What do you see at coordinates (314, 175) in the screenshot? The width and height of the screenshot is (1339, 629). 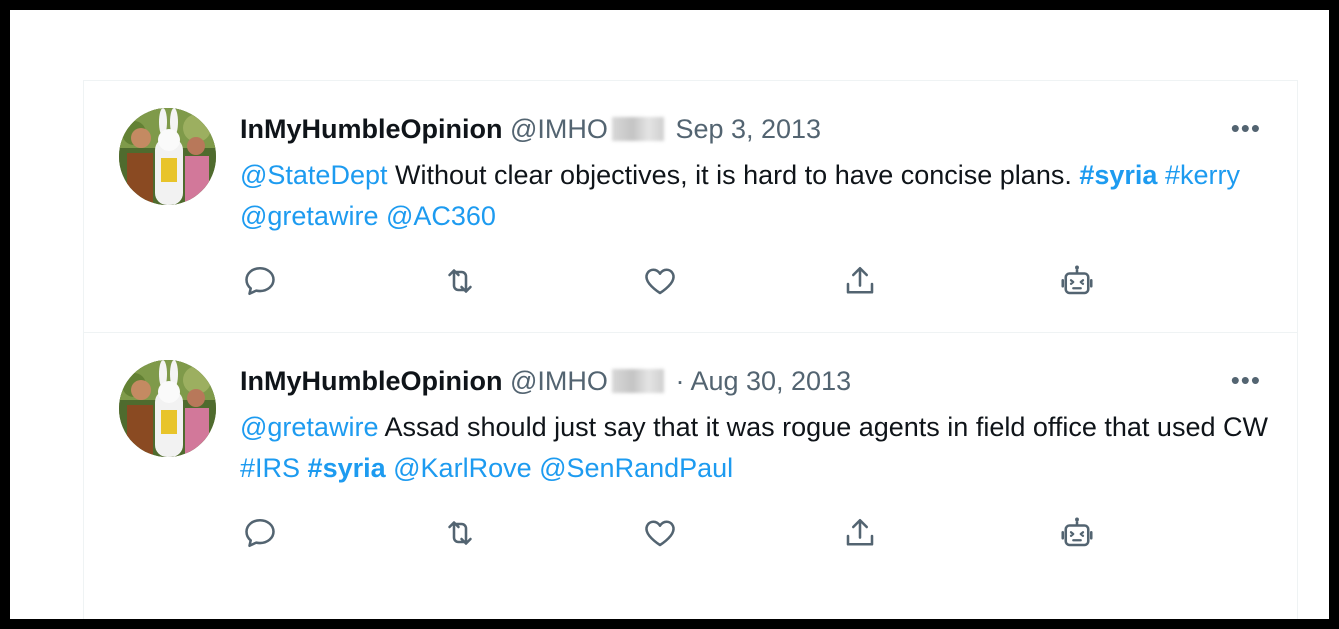 I see `mention-link: @StateDept` at bounding box center [314, 175].